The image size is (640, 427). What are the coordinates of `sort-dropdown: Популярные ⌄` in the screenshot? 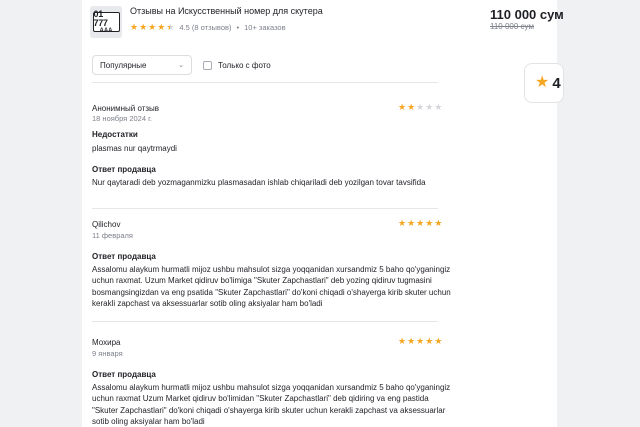 It's located at (142, 65).